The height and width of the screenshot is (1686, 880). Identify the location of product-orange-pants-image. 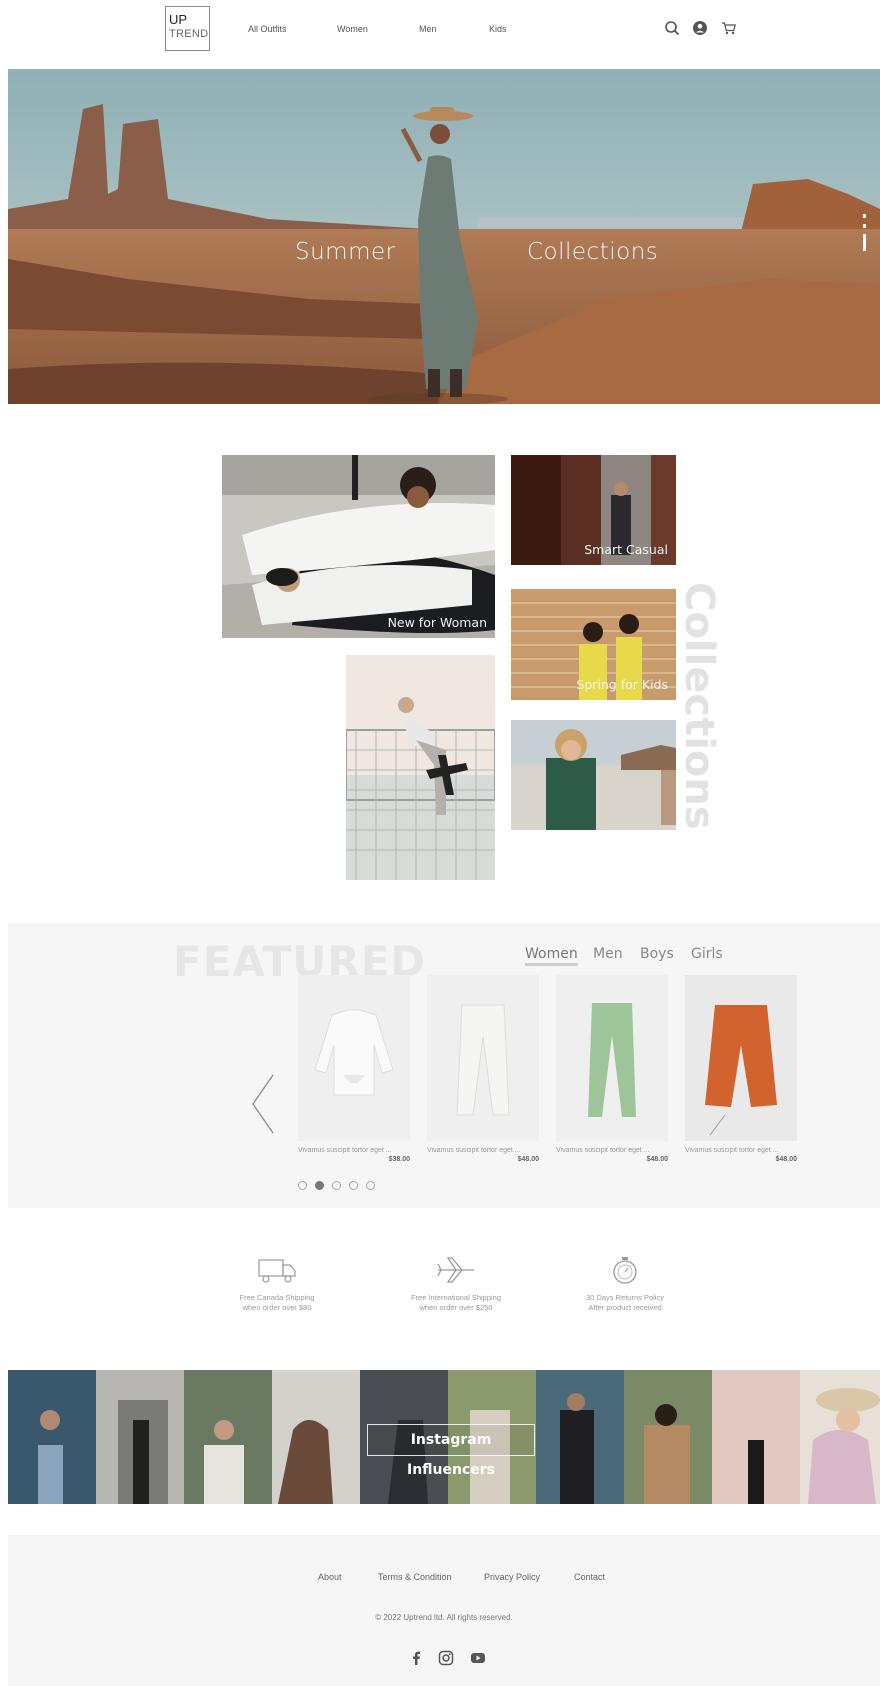
(741, 1070).